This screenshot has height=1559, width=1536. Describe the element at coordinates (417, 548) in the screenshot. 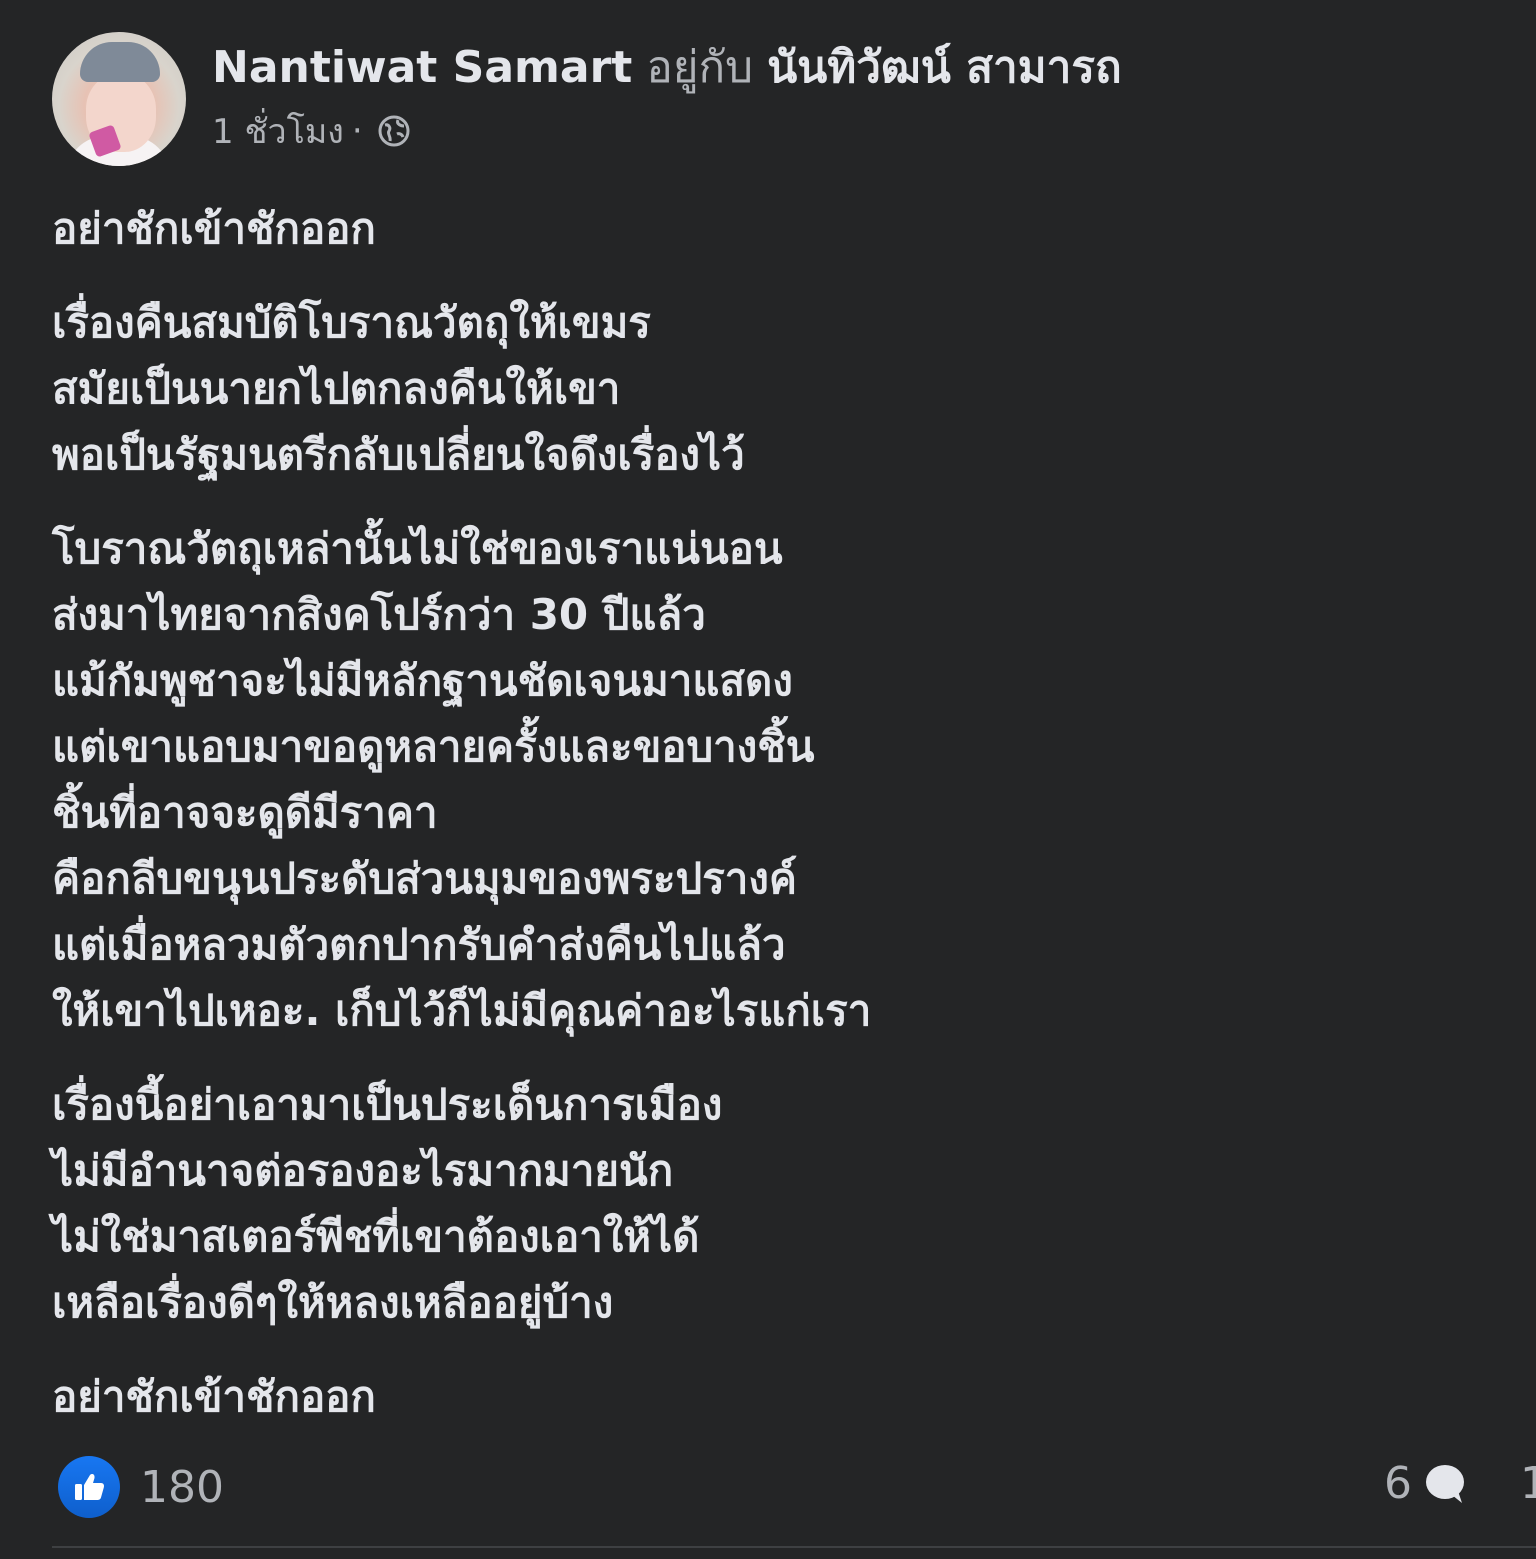

I see `post-line: โบราณวัตถุเหล่านั้นไม่ใช่ของเราแน่นอน` at that location.